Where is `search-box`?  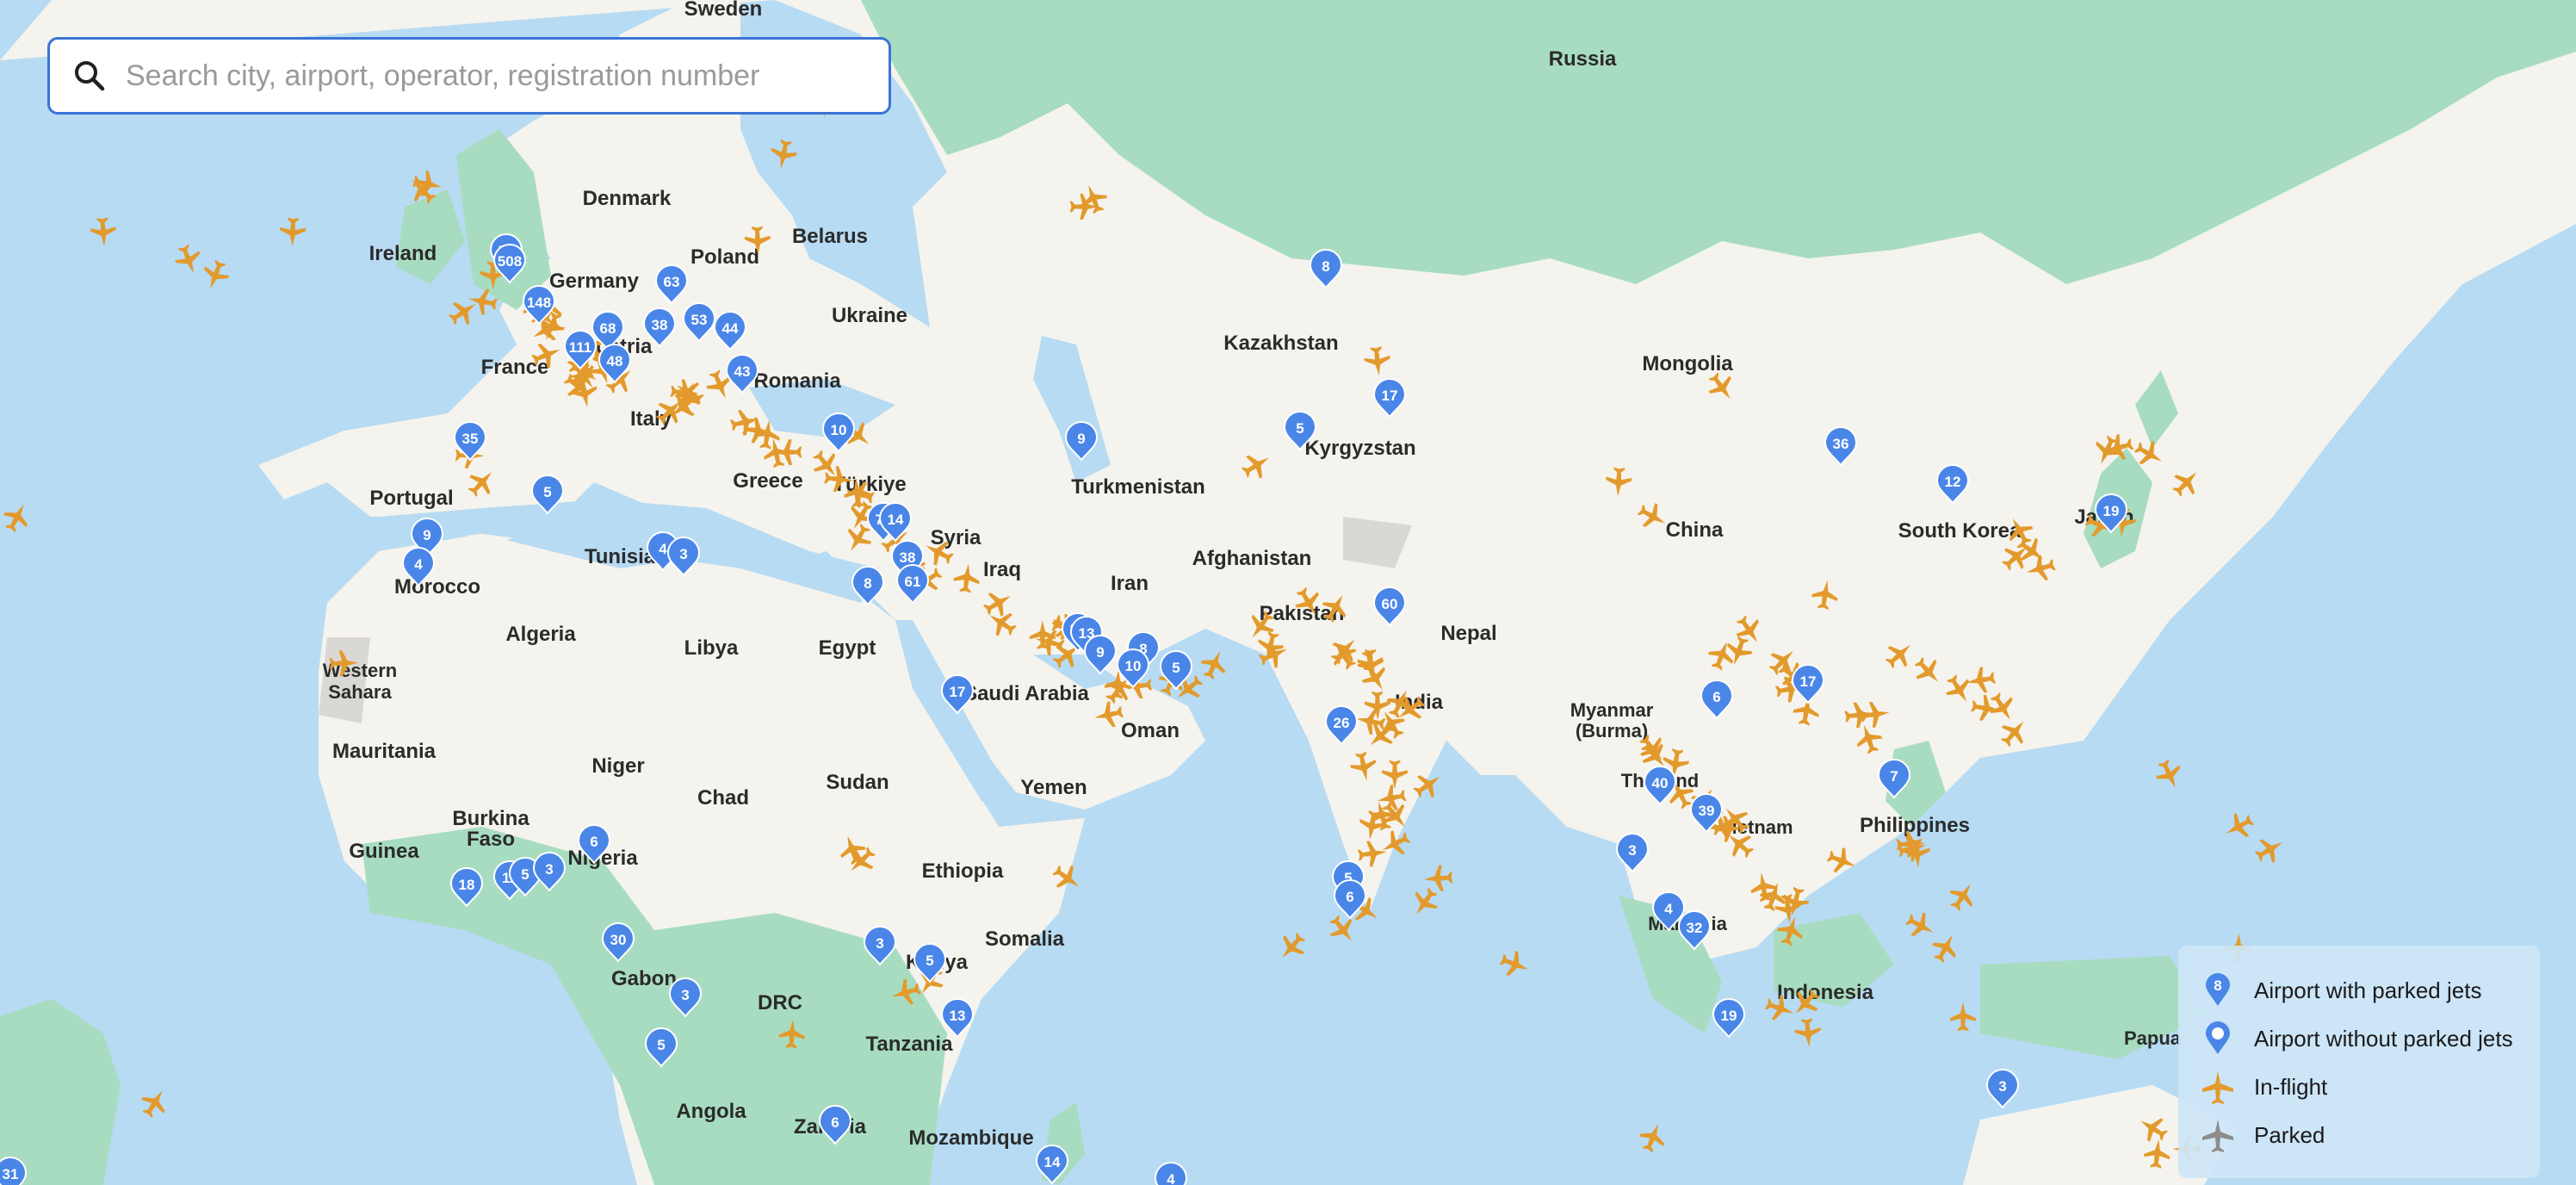 search-box is located at coordinates (469, 76).